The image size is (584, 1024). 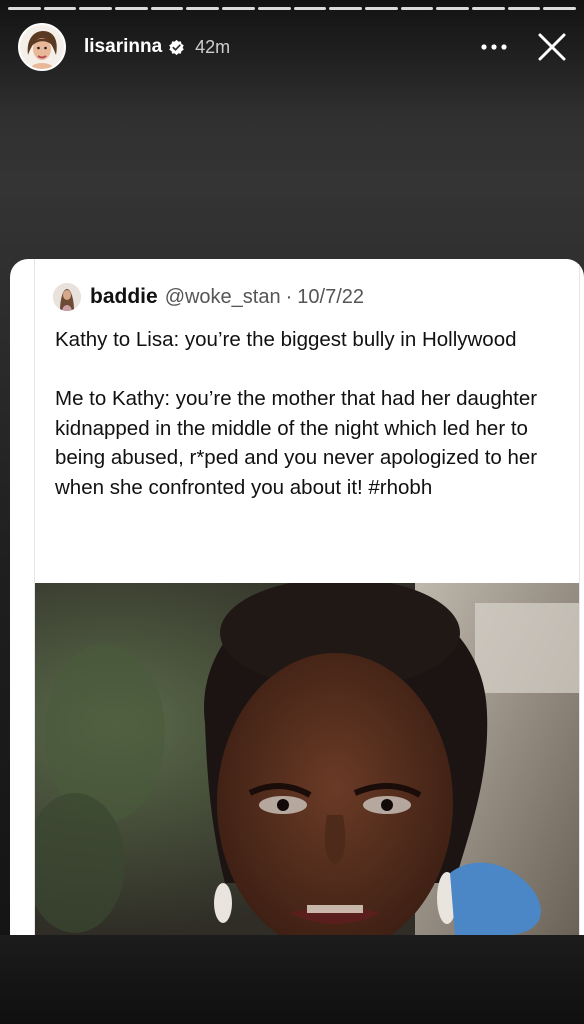 I want to click on tweet-display-name: baddie, so click(x=124, y=296).